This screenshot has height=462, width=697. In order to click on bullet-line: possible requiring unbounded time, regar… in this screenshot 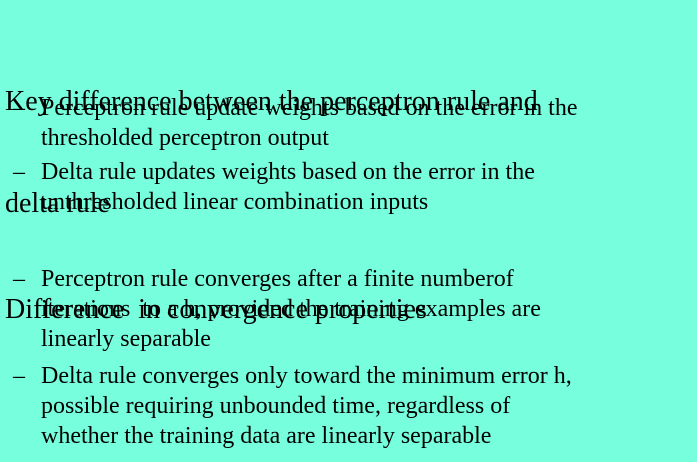, I will do `click(276, 406)`.